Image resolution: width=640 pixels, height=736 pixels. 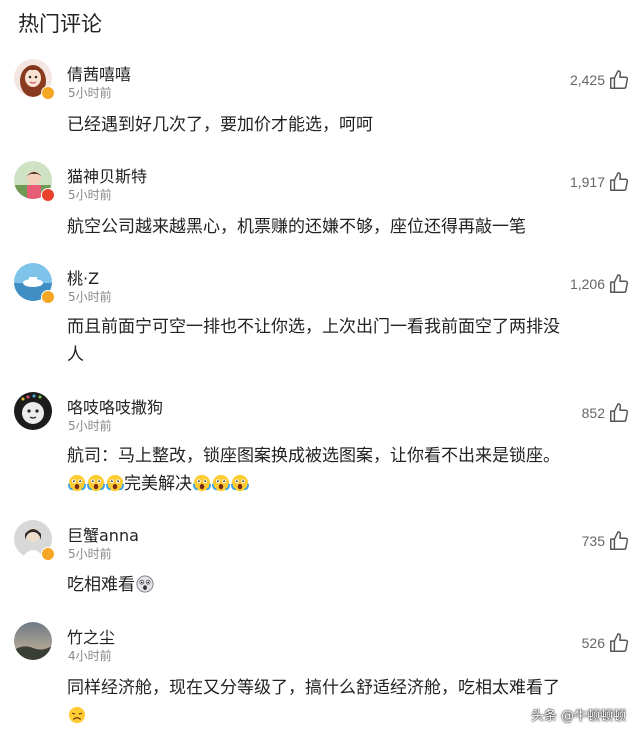 What do you see at coordinates (220, 125) in the screenshot?
I see `comment-text-line: 已经遇到好几次了，要加价才能选，呵呵` at bounding box center [220, 125].